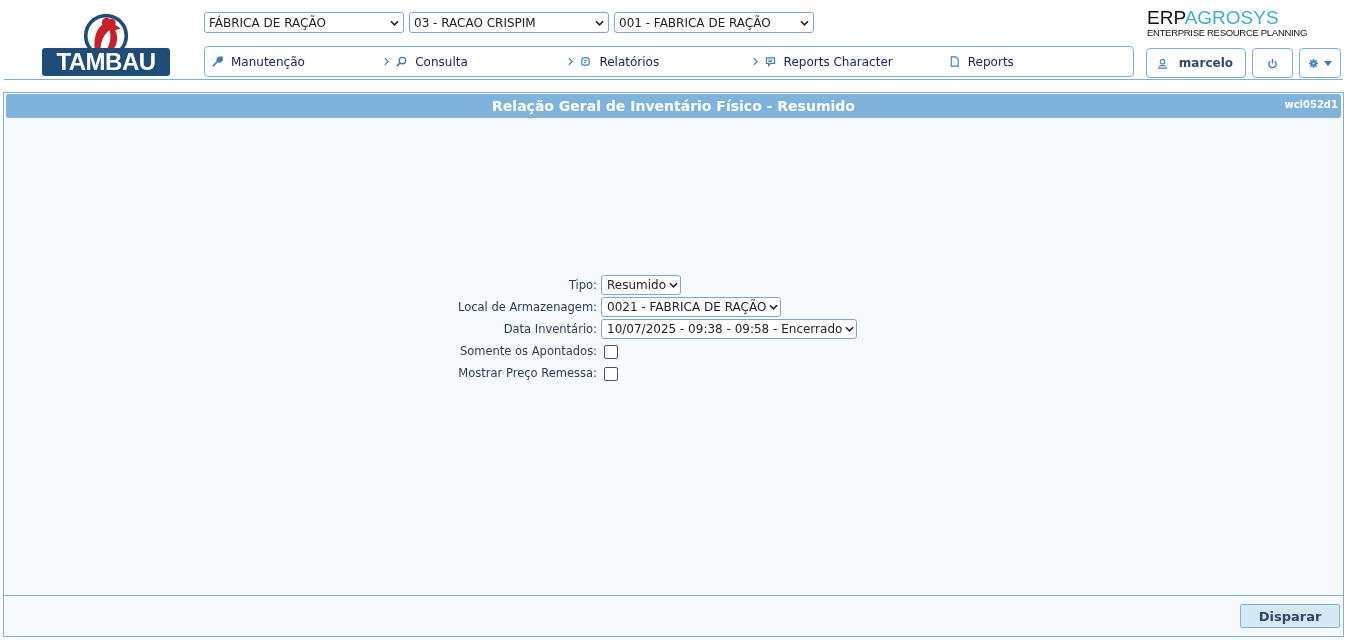  What do you see at coordinates (586, 61) in the screenshot?
I see `scroll-icon` at bounding box center [586, 61].